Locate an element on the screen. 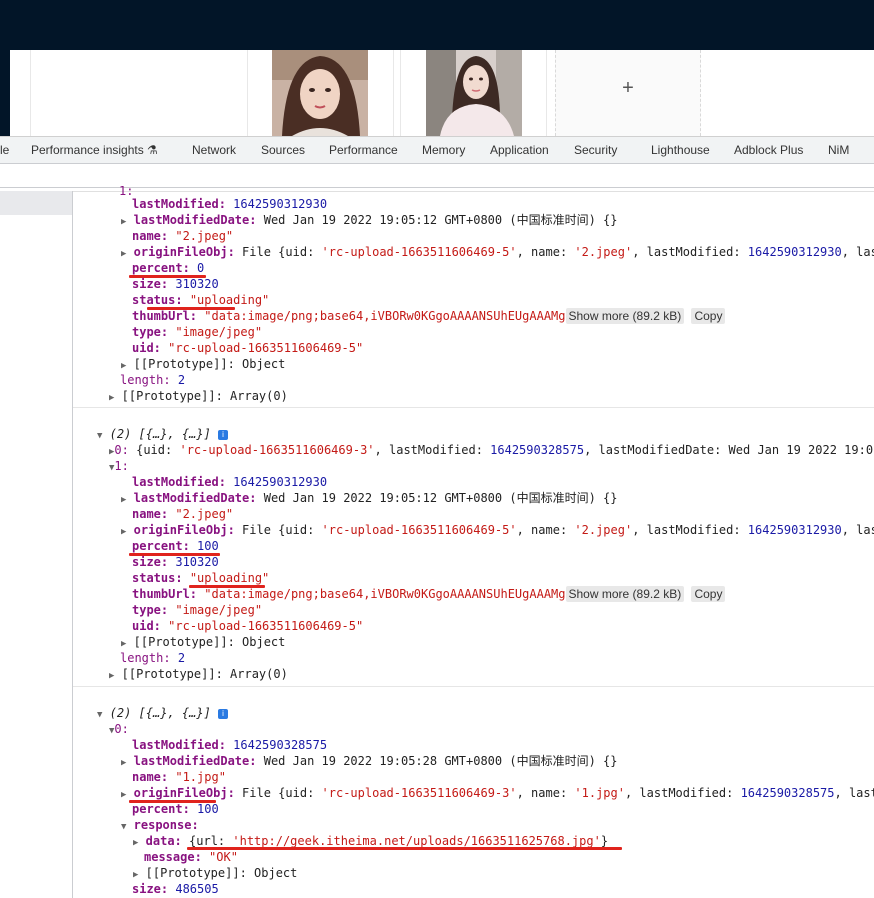 The image size is (874, 898). prop-percent: percent: 0 is located at coordinates (168, 268).